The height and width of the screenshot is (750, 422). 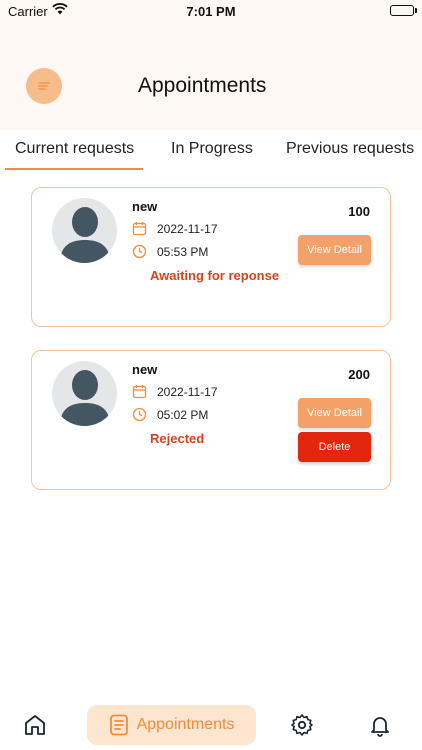 I want to click on price: 200, so click(x=359, y=374).